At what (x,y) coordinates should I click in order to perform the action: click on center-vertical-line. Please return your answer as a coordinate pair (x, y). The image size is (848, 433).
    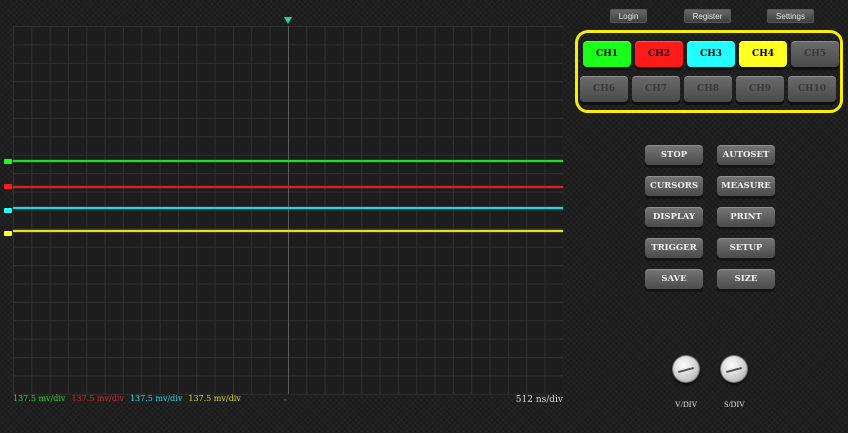
    Looking at the image, I should click on (288, 210).